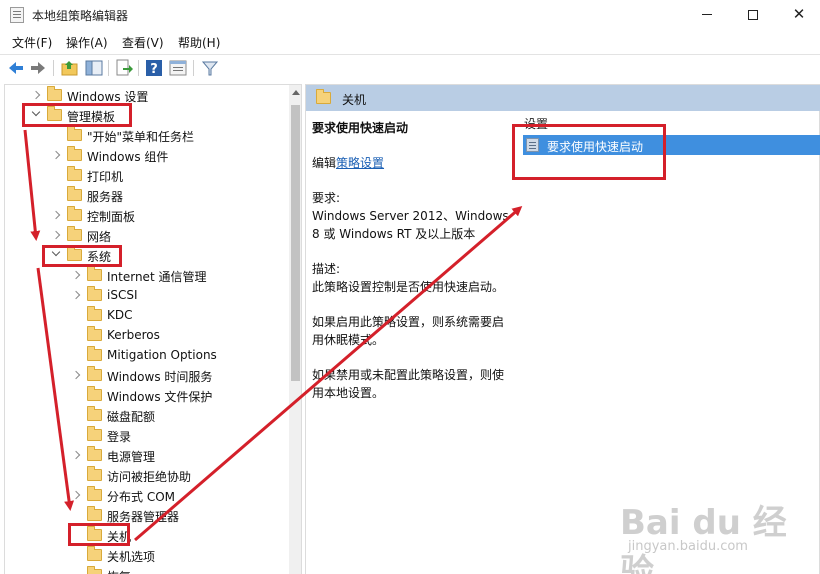  What do you see at coordinates (348, 340) in the screenshot?
I see `enabled-line-2: 用休眠模式。` at bounding box center [348, 340].